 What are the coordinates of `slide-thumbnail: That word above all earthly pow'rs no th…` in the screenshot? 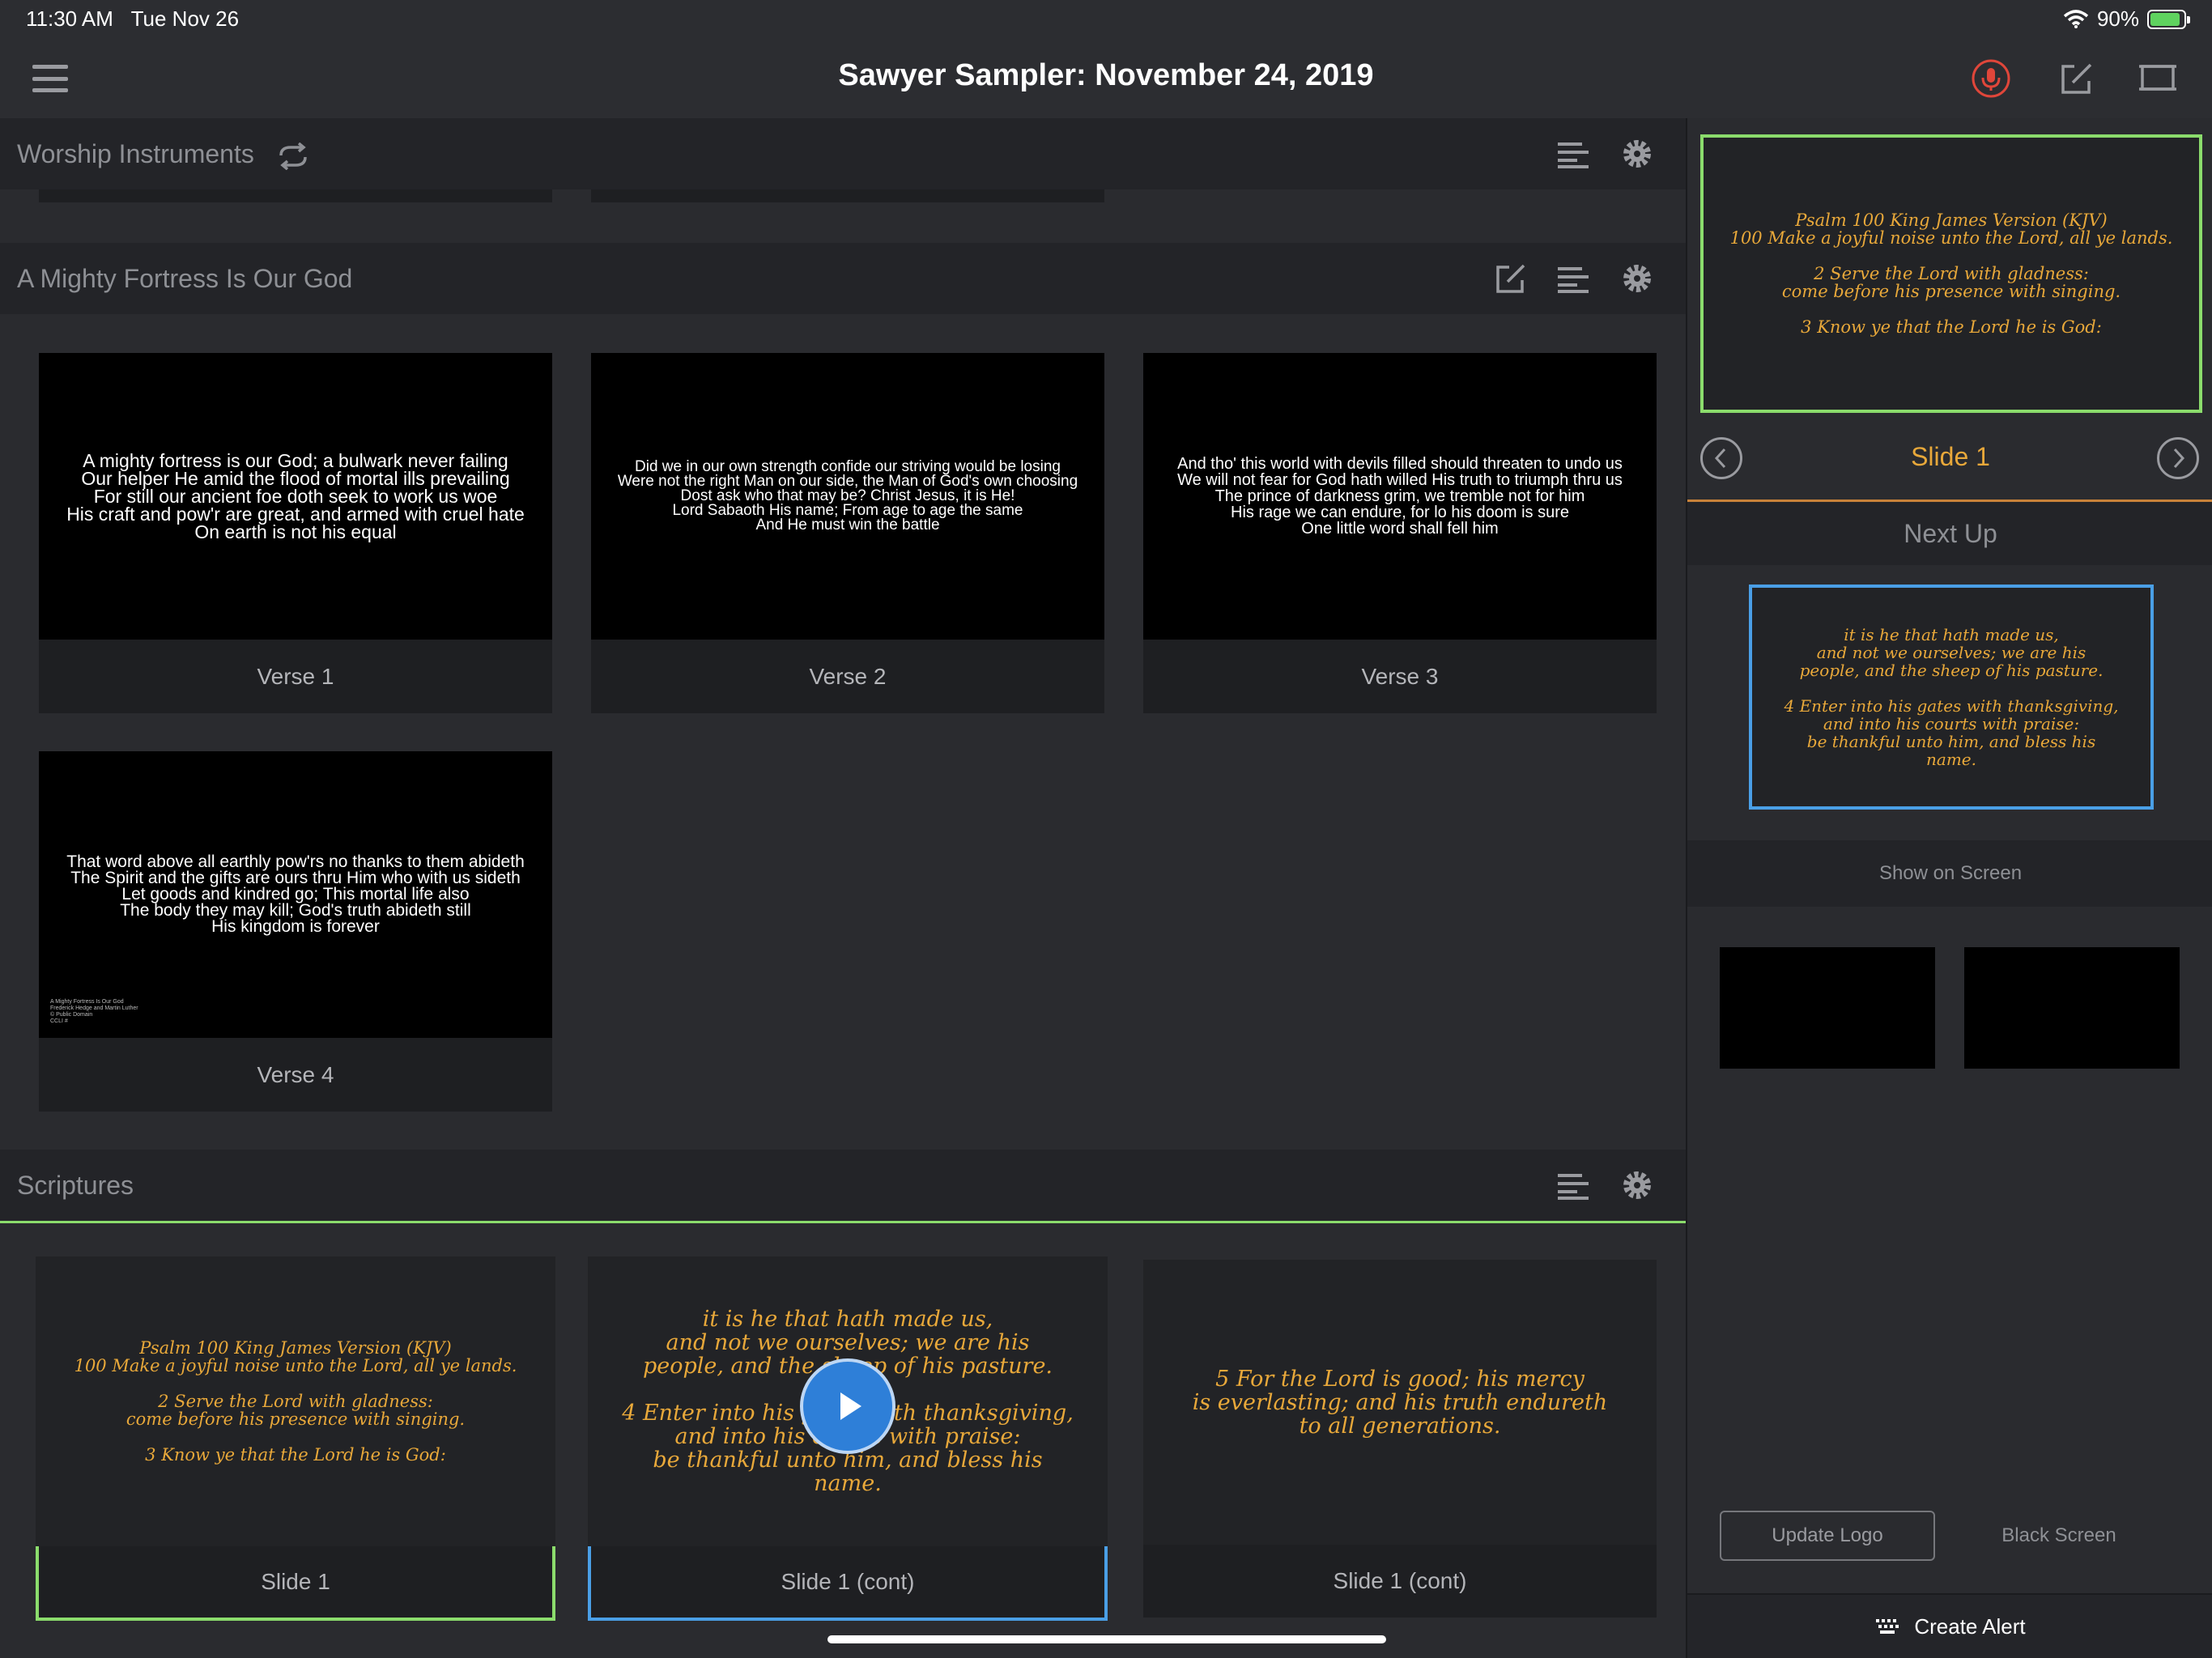 It's located at (295, 894).